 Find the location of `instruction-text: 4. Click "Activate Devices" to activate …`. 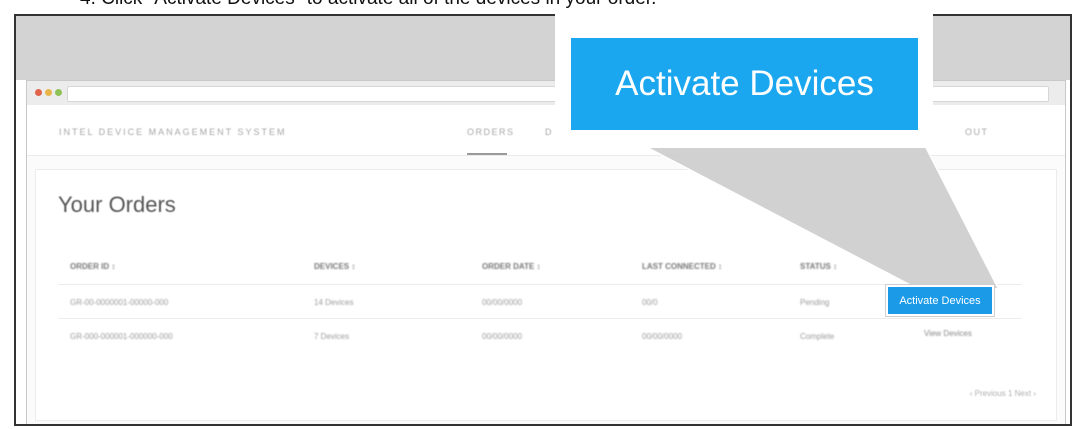

instruction-text: 4. Click "Activate Devices" to activate … is located at coordinates (368, 5).